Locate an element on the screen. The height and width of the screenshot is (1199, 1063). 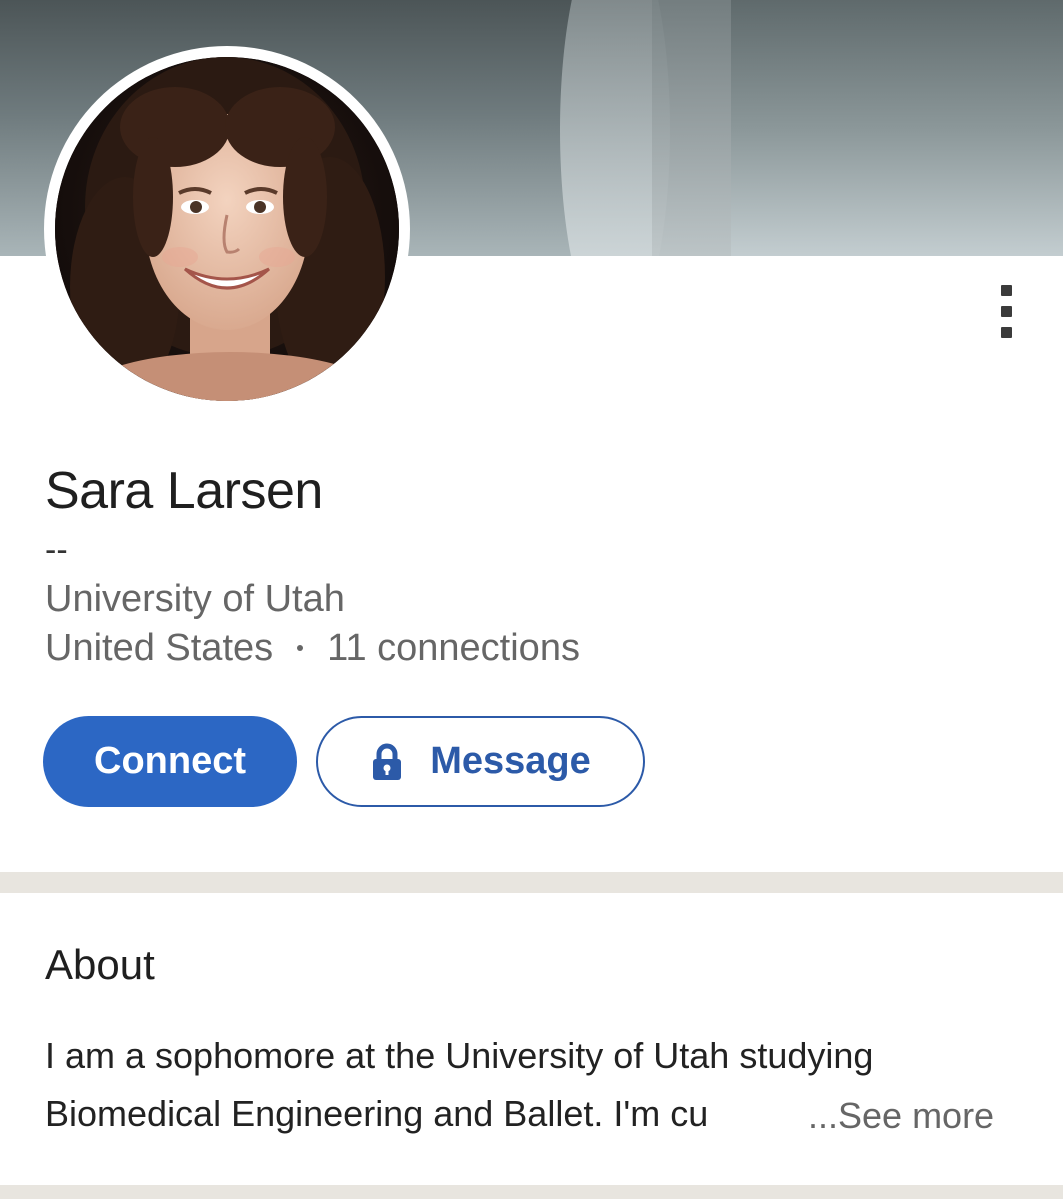
profile-name: Sara Larsen is located at coordinates (184, 491).